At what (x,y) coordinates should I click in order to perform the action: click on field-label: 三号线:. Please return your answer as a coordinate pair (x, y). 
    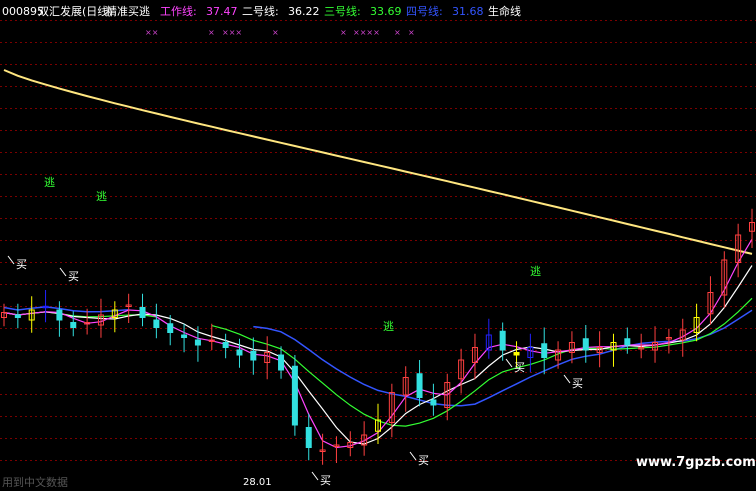
    Looking at the image, I should click on (342, 11).